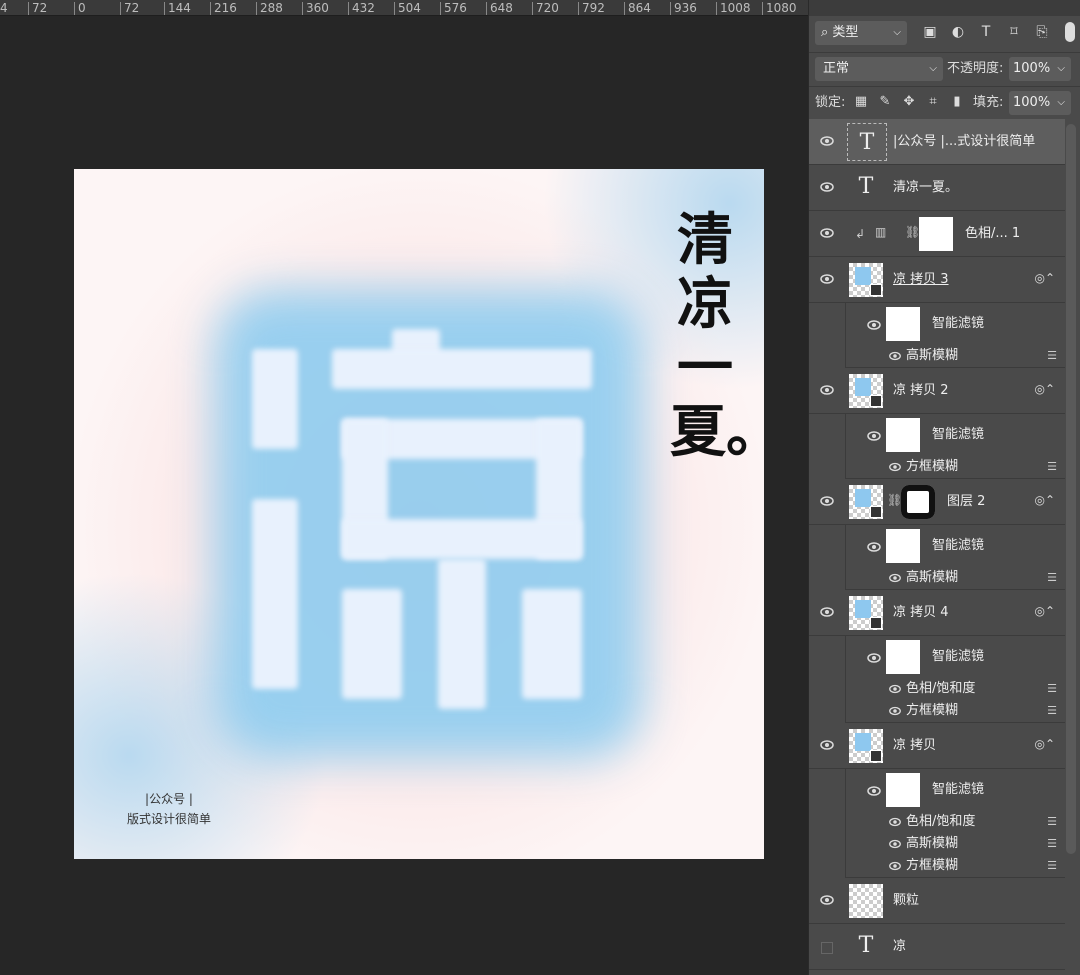  Describe the element at coordinates (930, 32) in the screenshot. I see `image-filter-icon: ▣` at that location.